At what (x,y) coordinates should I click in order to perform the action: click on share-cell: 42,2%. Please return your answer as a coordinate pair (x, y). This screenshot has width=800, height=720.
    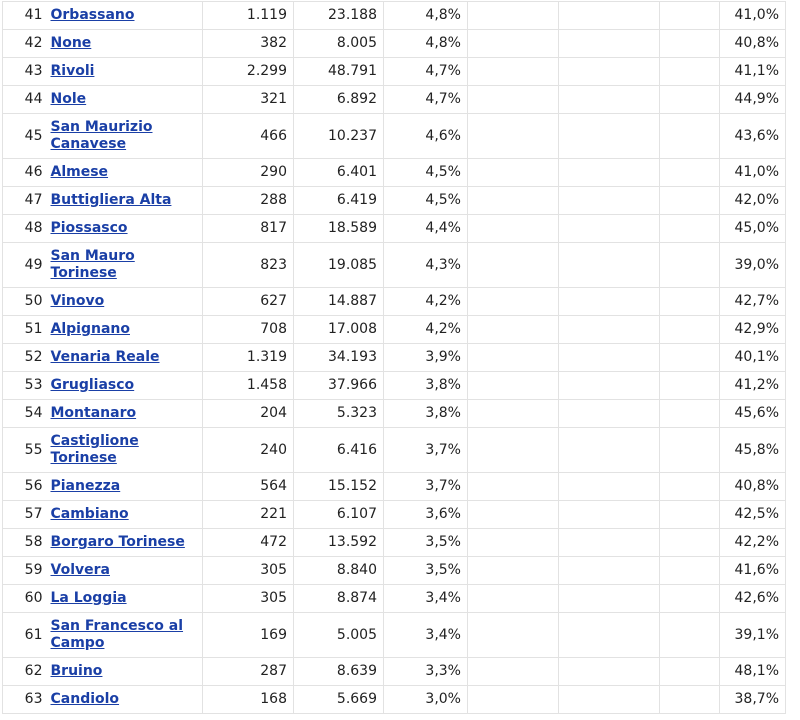
    Looking at the image, I should click on (752, 542).